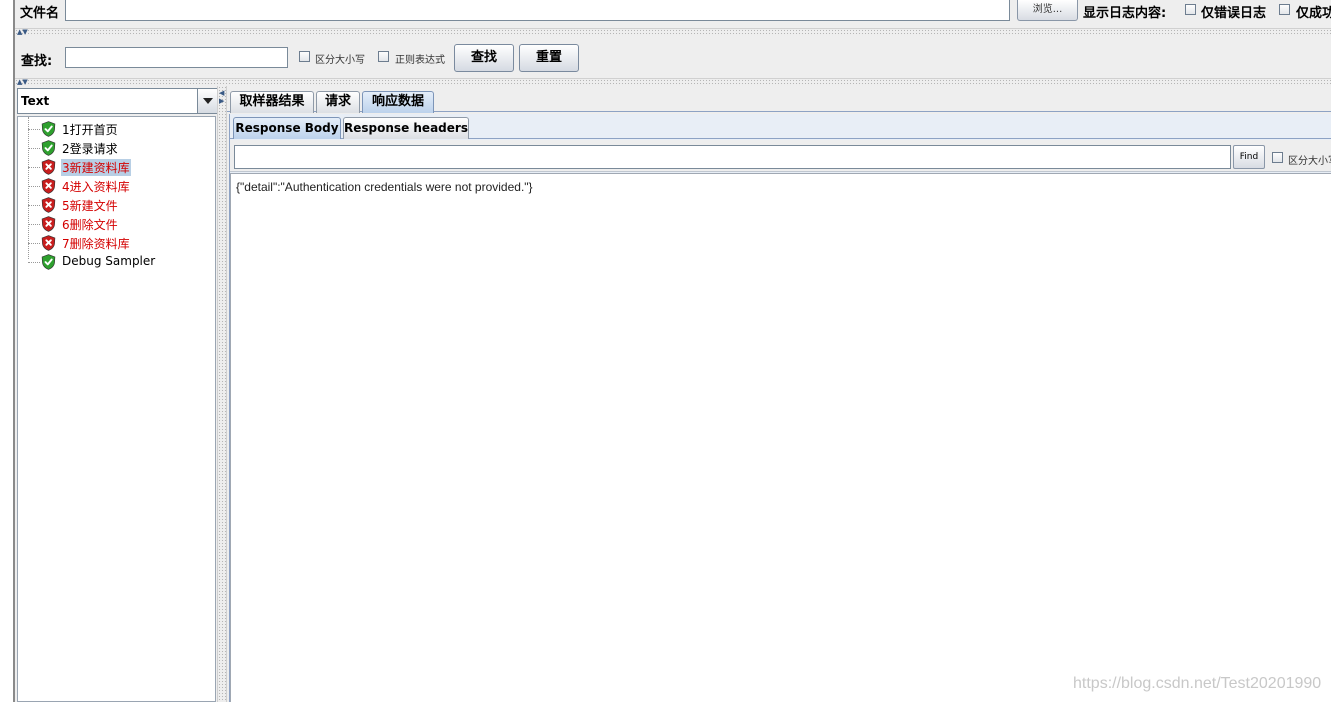  What do you see at coordinates (96, 244) in the screenshot?
I see `tree-item-label: 7删除资料库` at bounding box center [96, 244].